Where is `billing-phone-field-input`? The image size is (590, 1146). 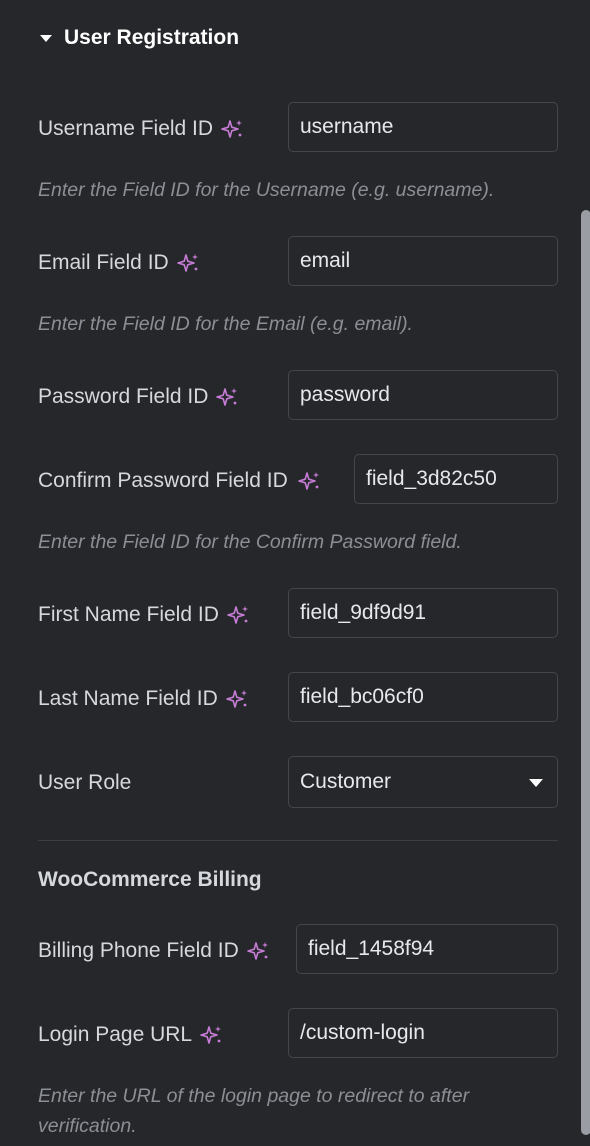
billing-phone-field-input is located at coordinates (427, 949).